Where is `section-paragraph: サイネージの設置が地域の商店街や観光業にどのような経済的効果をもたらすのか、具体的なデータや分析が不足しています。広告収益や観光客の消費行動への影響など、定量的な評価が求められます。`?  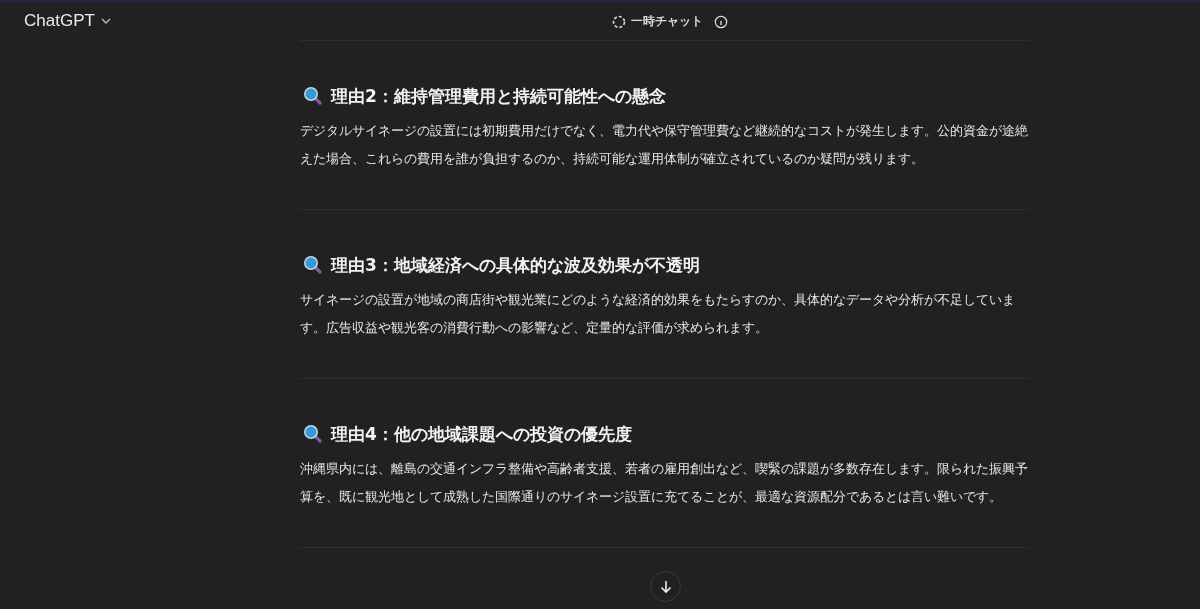 section-paragraph: サイネージの設置が地域の商店街や観光業にどのような経済的効果をもたらすのか、具体的なデータや分析が不足しています。広告収益や観光客の消費行動への影響など、定量的な評価が求められます。 is located at coordinates (658, 314).